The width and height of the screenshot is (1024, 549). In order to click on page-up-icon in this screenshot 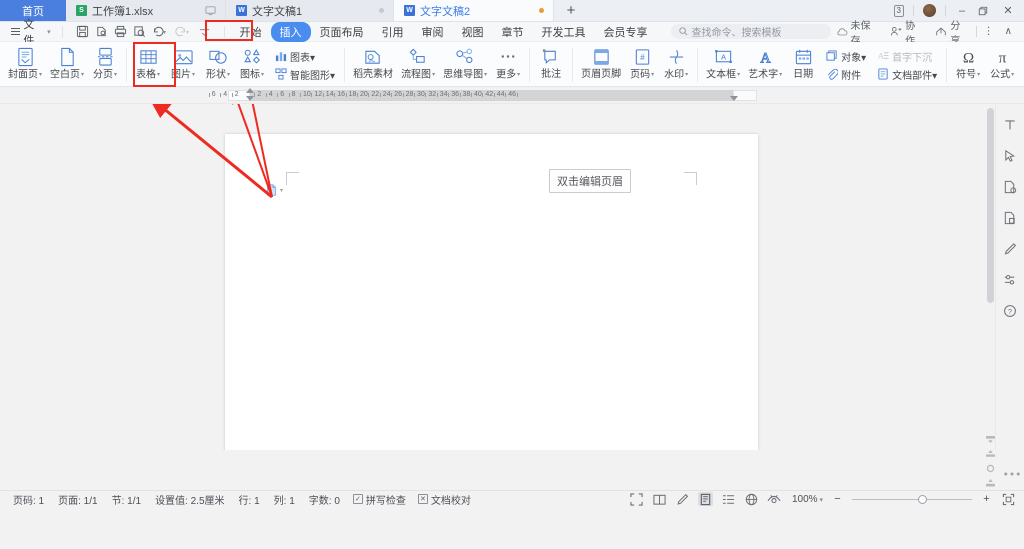, I will do `click(990, 454)`.